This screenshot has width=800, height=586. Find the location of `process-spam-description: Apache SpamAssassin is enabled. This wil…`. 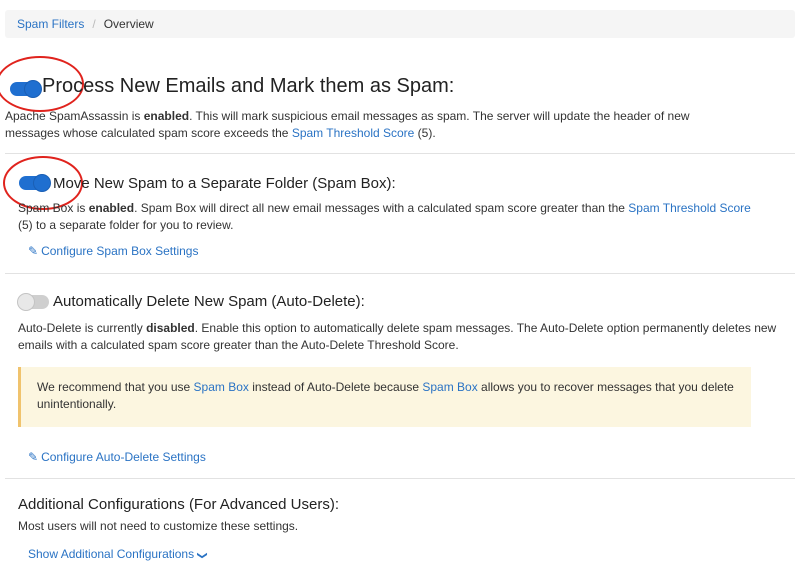

process-spam-description: Apache SpamAssassin is enabled. This wil… is located at coordinates (347, 124).